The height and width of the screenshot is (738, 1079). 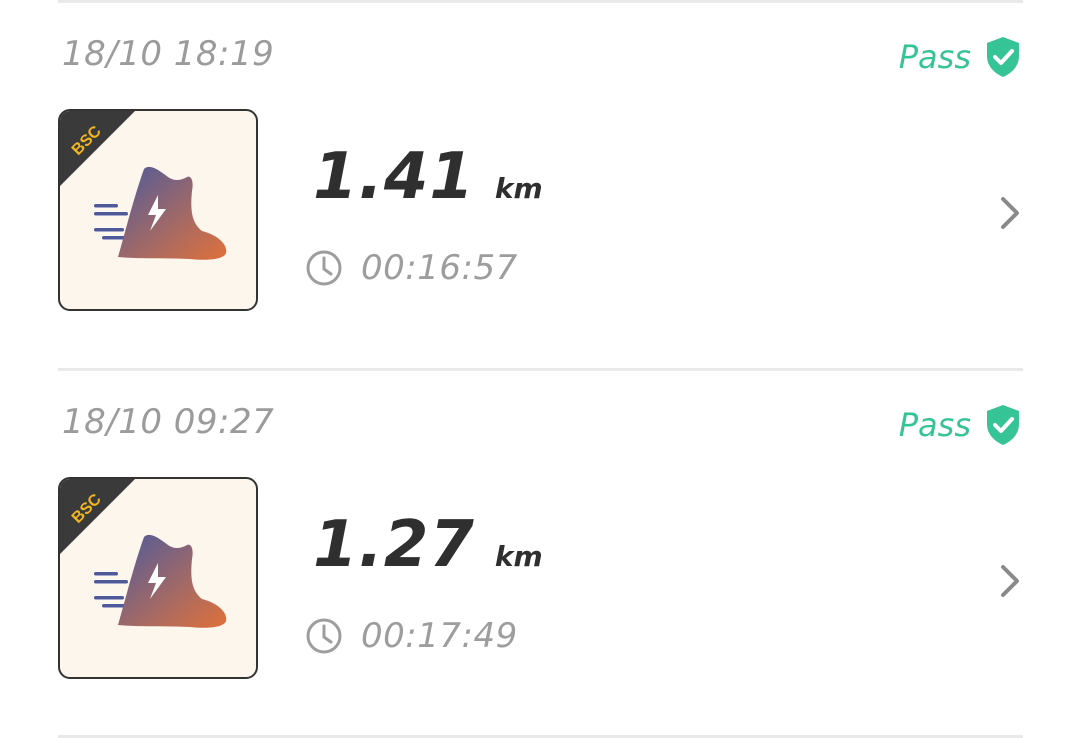 I want to click on distance-display: 1.41 km, so click(x=428, y=177).